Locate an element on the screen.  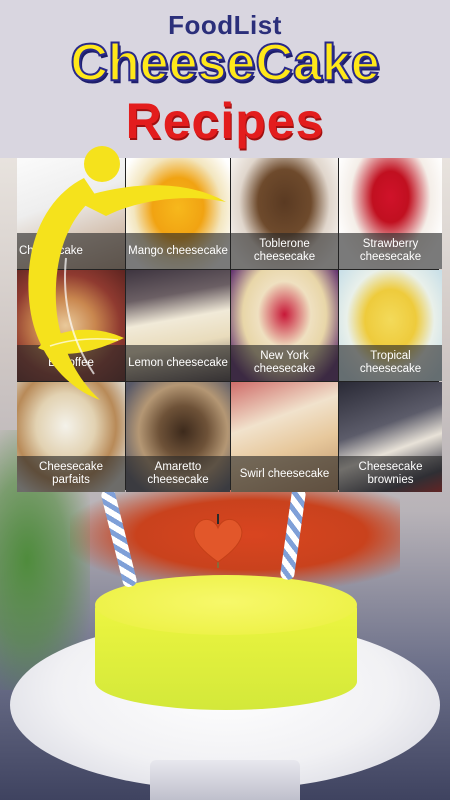
recipe-tile-toblerone-cheesecake: Toblerone cheesecake is located at coordinates (284, 213).